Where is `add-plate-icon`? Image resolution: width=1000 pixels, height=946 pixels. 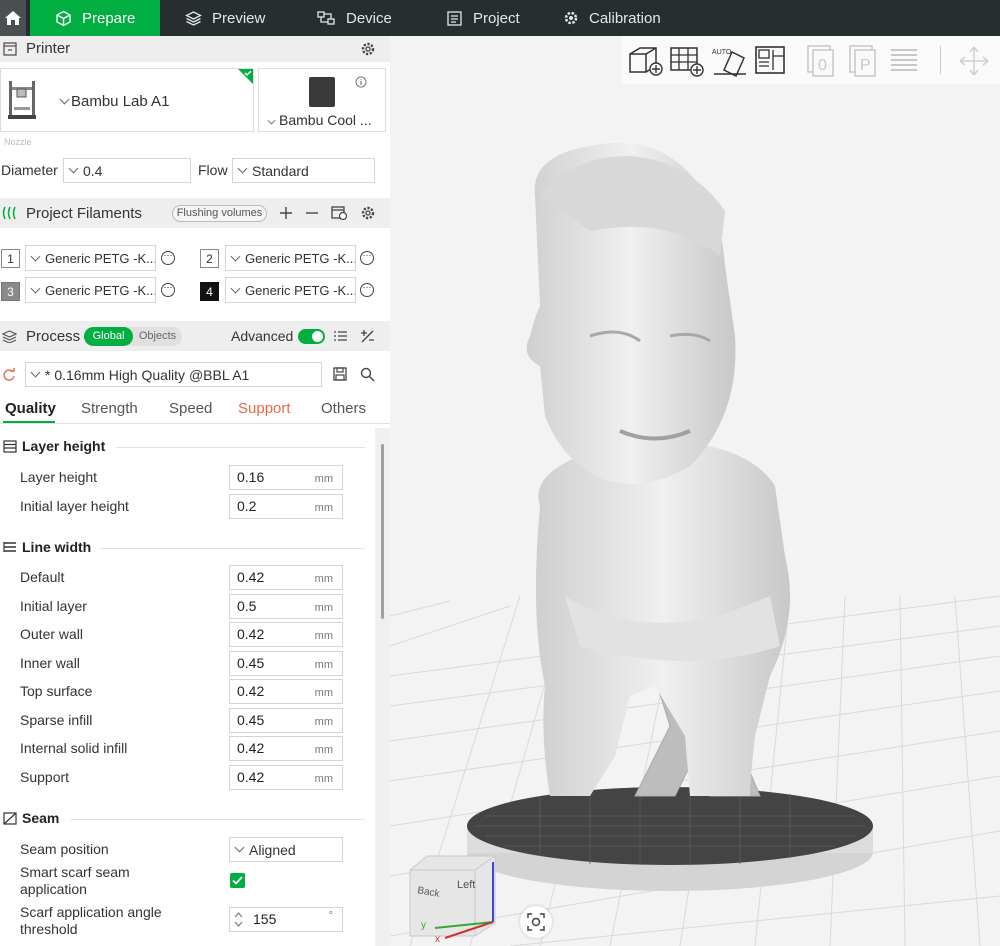
add-plate-icon is located at coordinates (687, 61).